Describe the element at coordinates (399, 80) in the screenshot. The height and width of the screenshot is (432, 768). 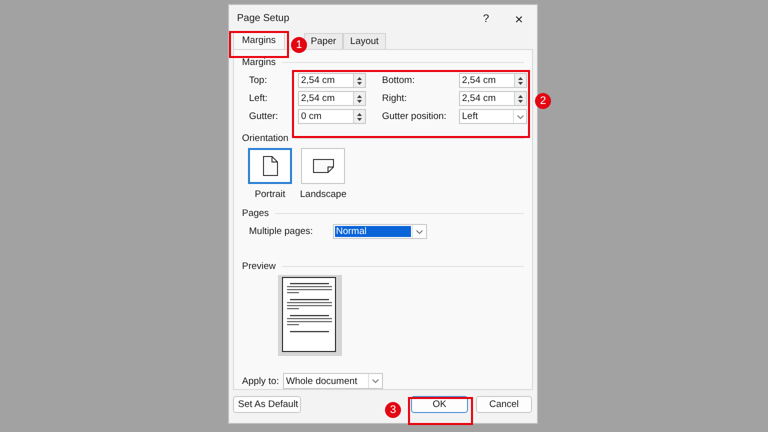
I see `field-label: Bottom:` at that location.